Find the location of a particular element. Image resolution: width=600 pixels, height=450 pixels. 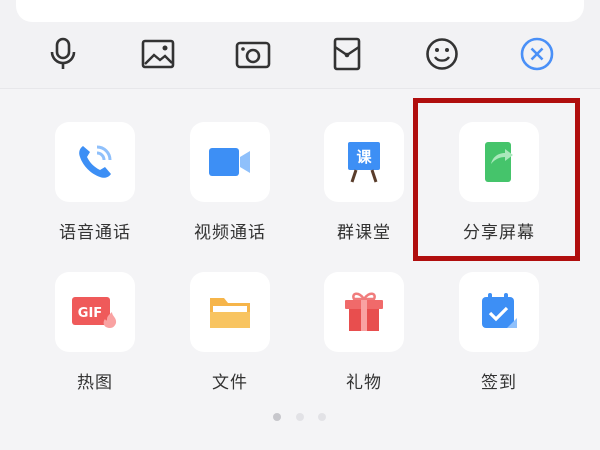

file-label: 文件 is located at coordinates (230, 383).